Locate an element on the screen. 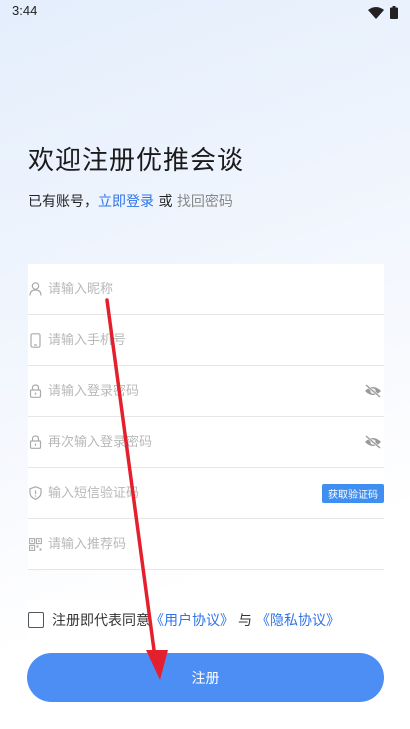 This screenshot has height=729, width=410. nickname-row is located at coordinates (206, 289).